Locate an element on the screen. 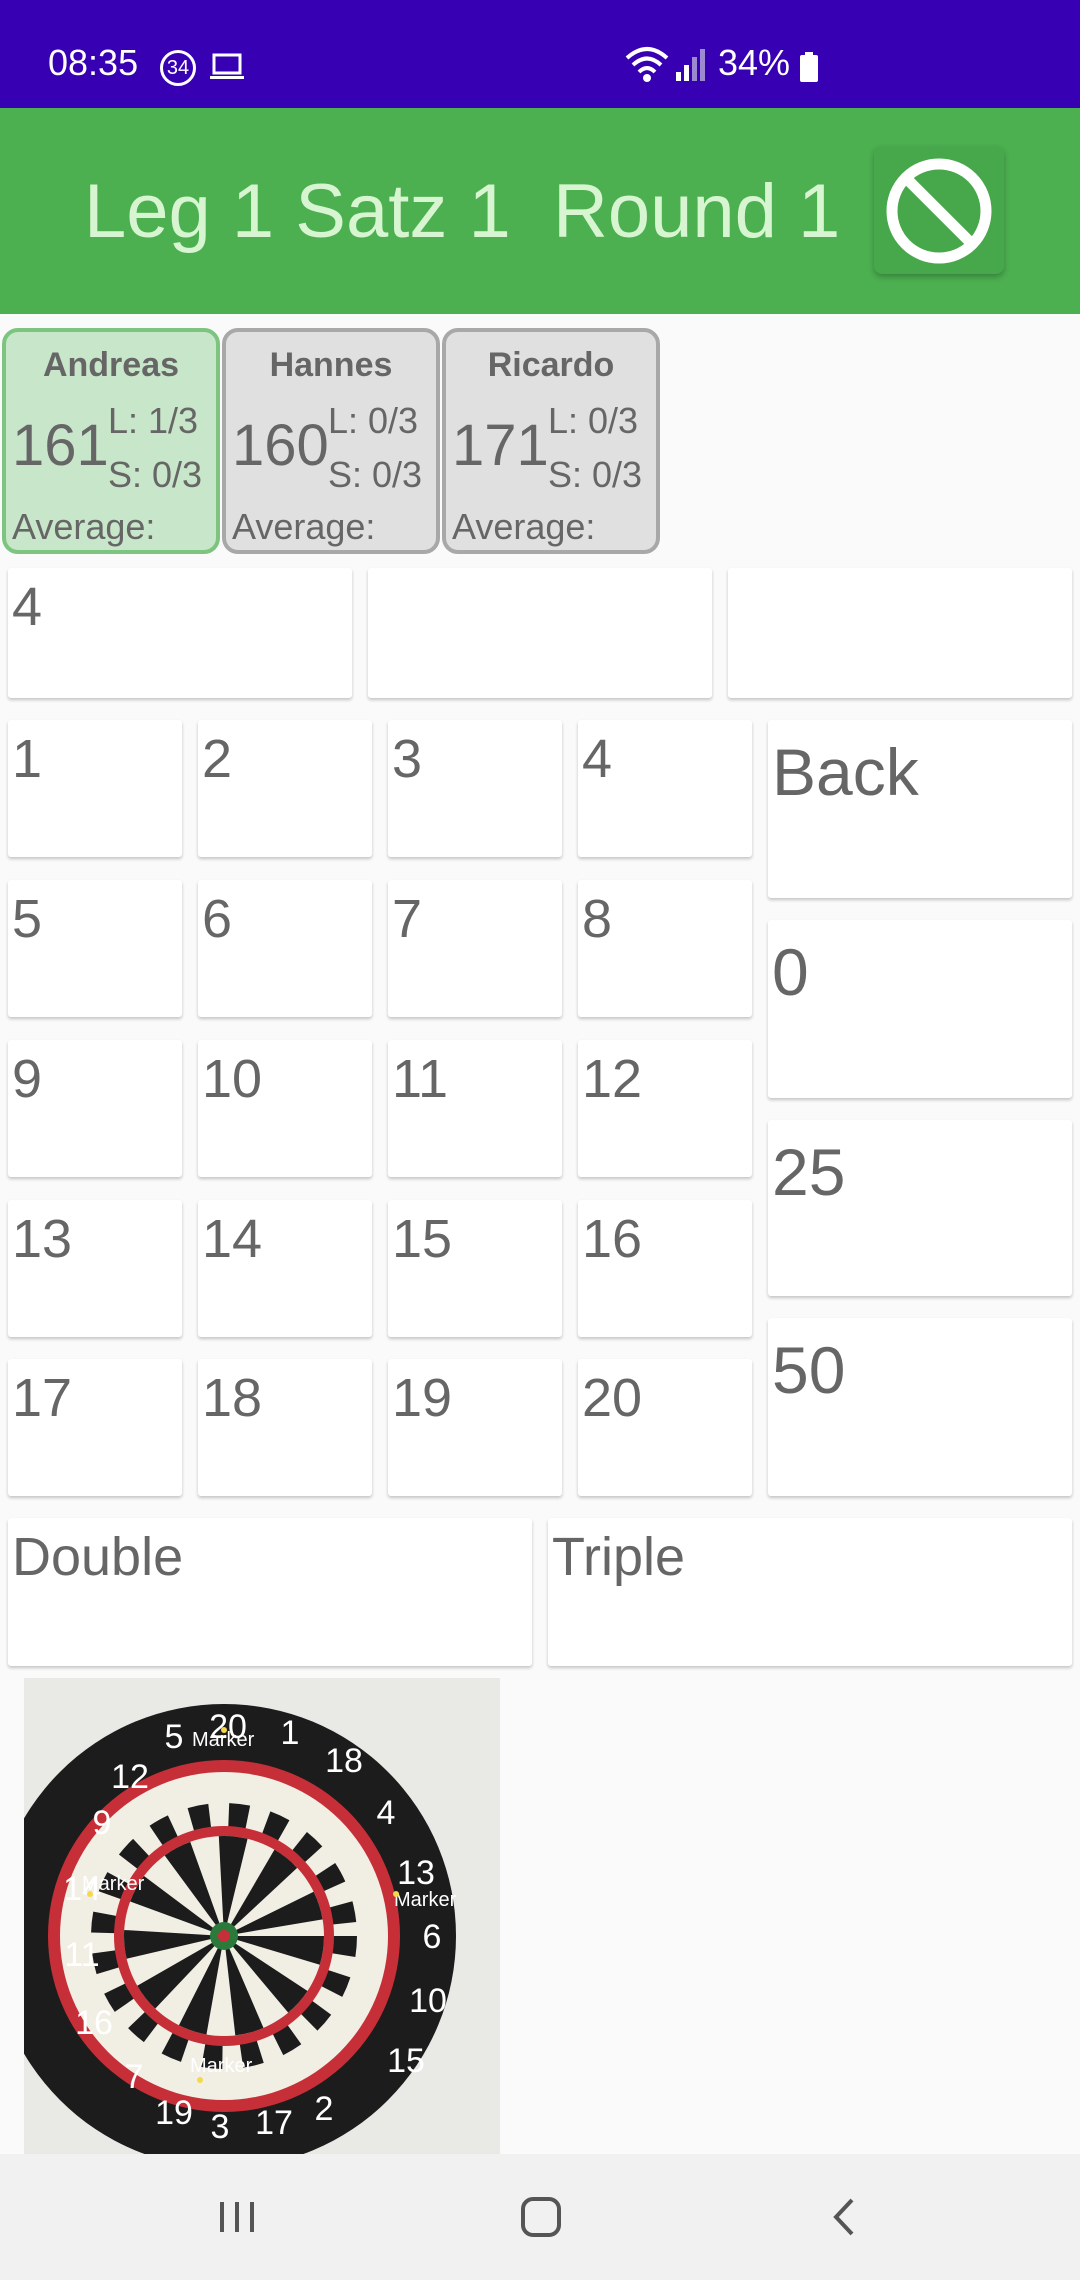 The width and height of the screenshot is (1080, 2280). home-icon is located at coordinates (541, 2217).